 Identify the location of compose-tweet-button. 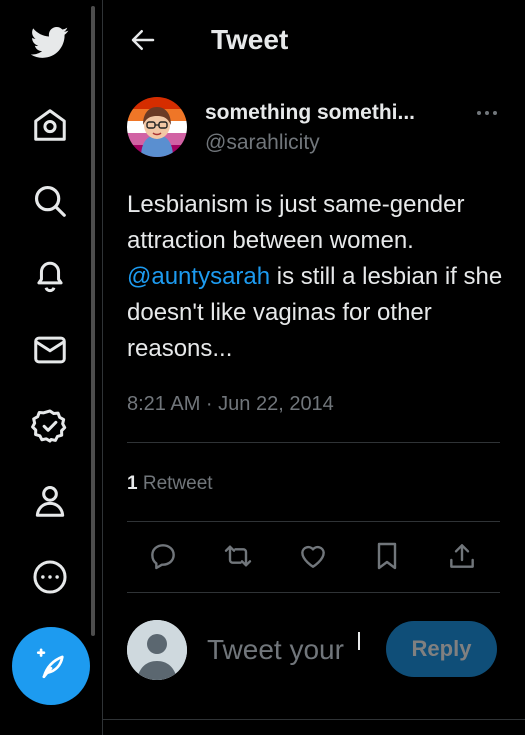
(51, 666).